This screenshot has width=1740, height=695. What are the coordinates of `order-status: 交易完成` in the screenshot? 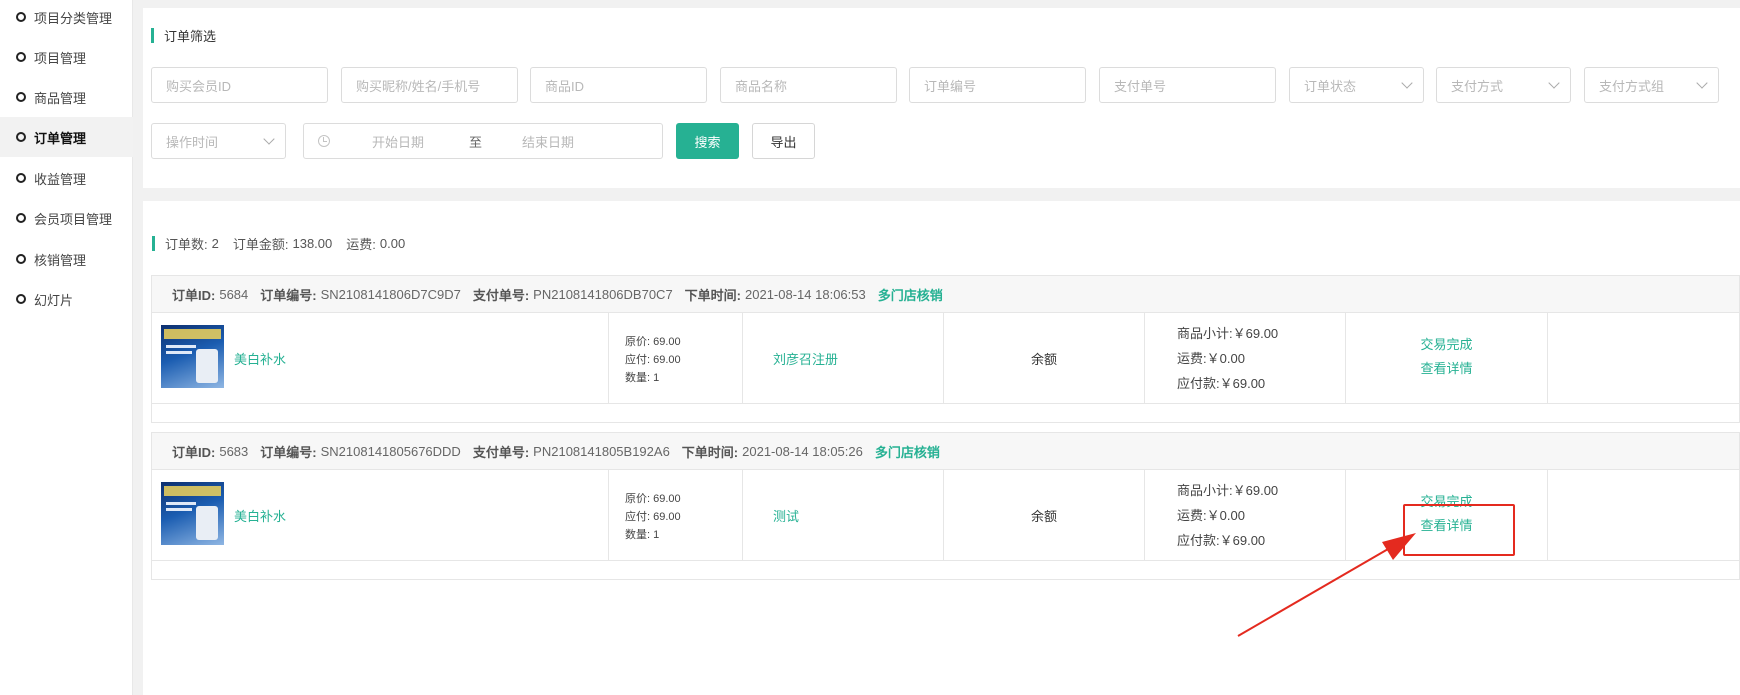 It's located at (1446, 344).